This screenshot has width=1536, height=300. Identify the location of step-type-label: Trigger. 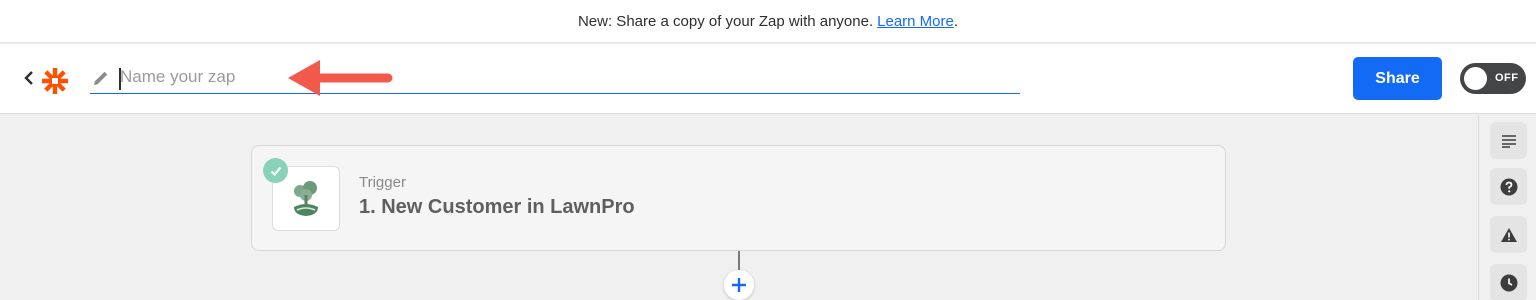
(382, 182).